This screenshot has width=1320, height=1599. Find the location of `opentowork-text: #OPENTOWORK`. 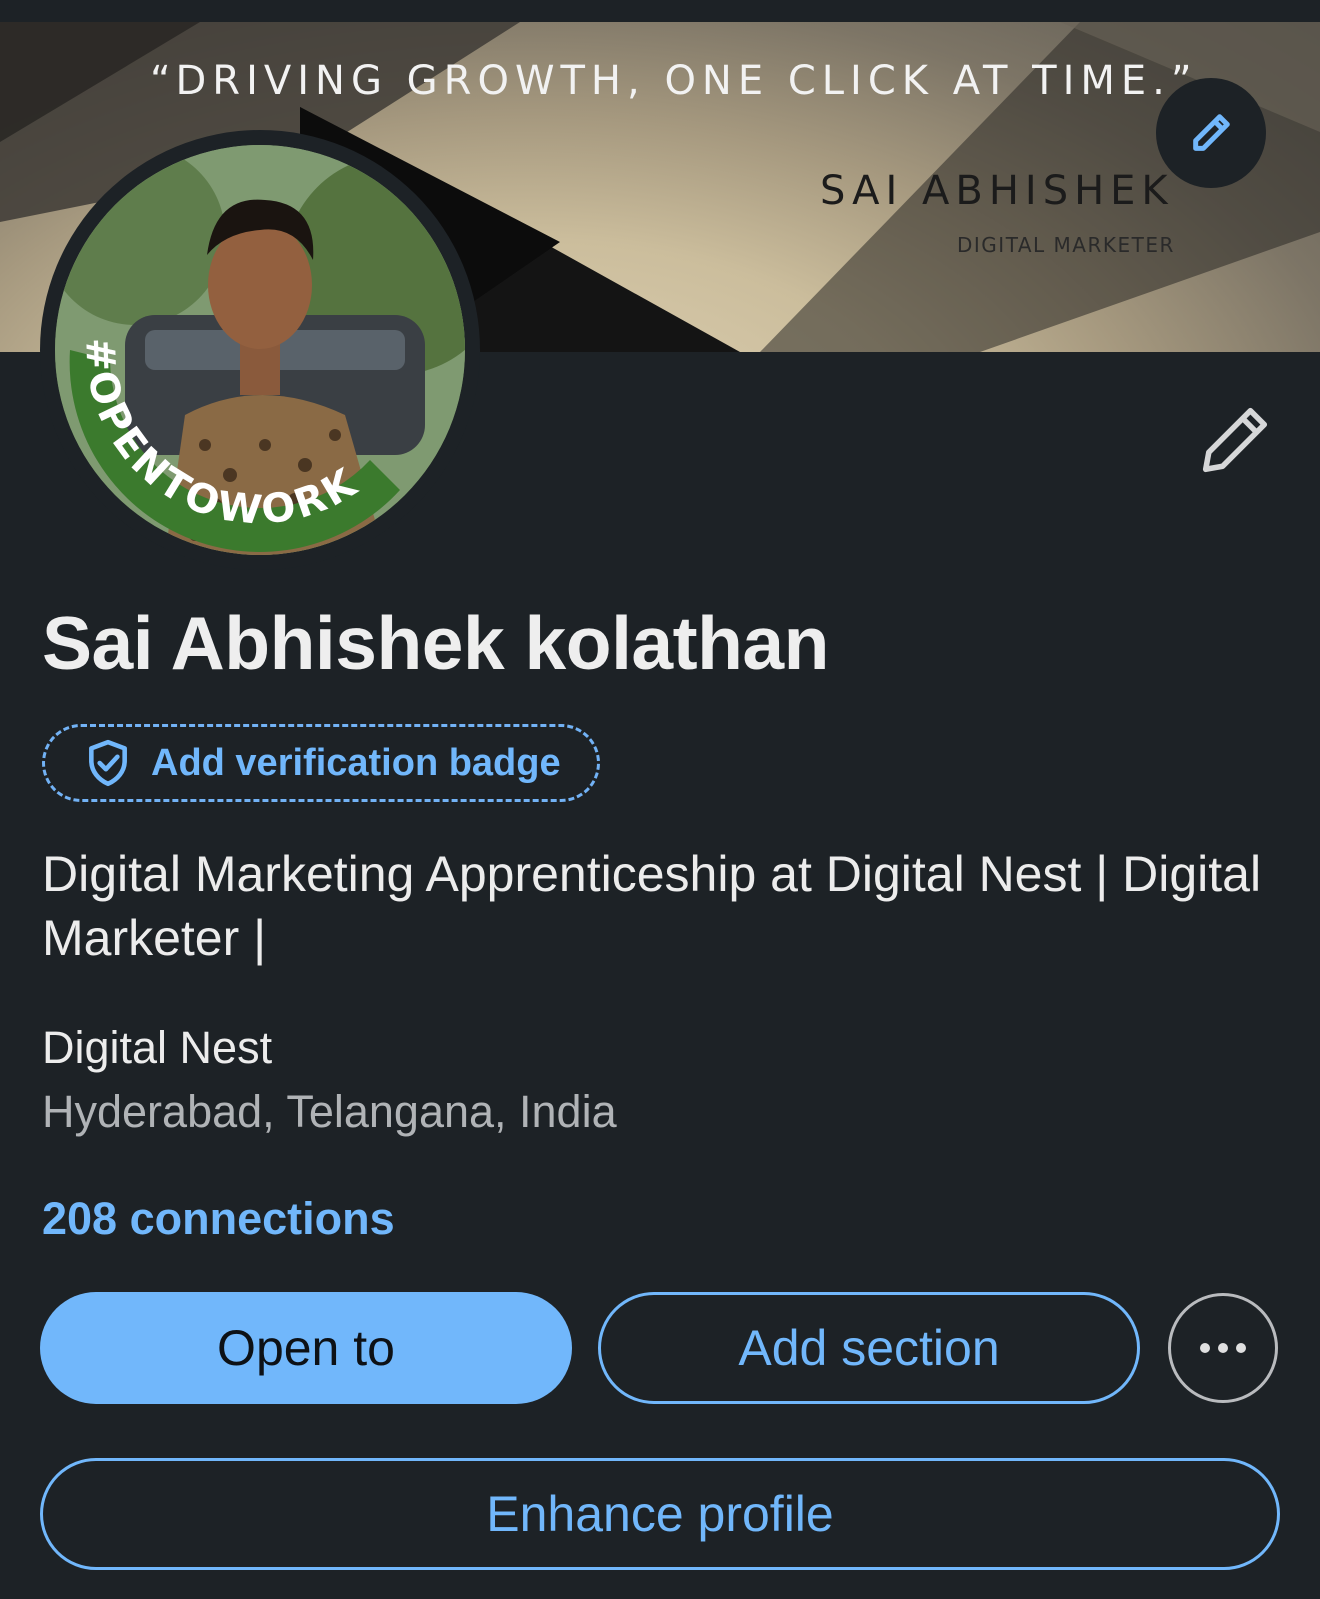

opentowork-text: #OPENTOWORK is located at coordinates (219, 435).